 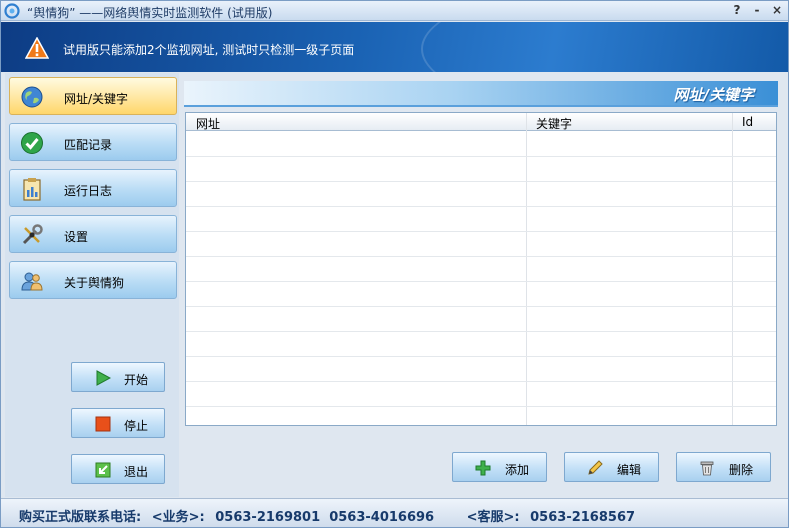 I want to click on column-header-keyword: 关键字, so click(x=554, y=123).